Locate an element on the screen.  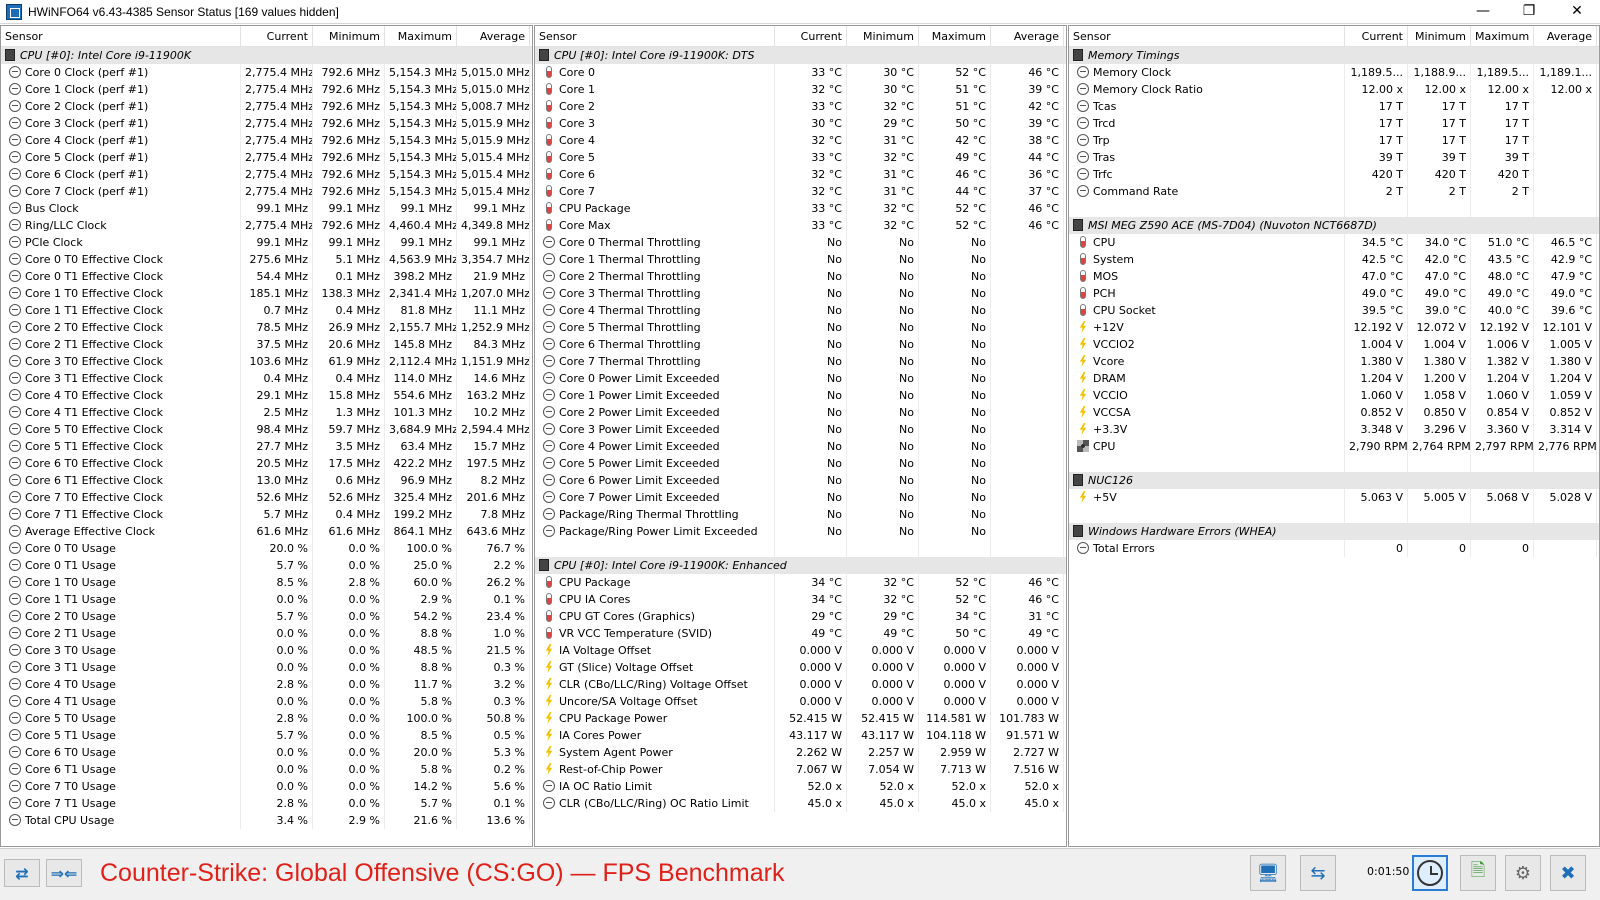
sensor-row: Total Errors 0 0 0 is located at coordinates (1334, 548).